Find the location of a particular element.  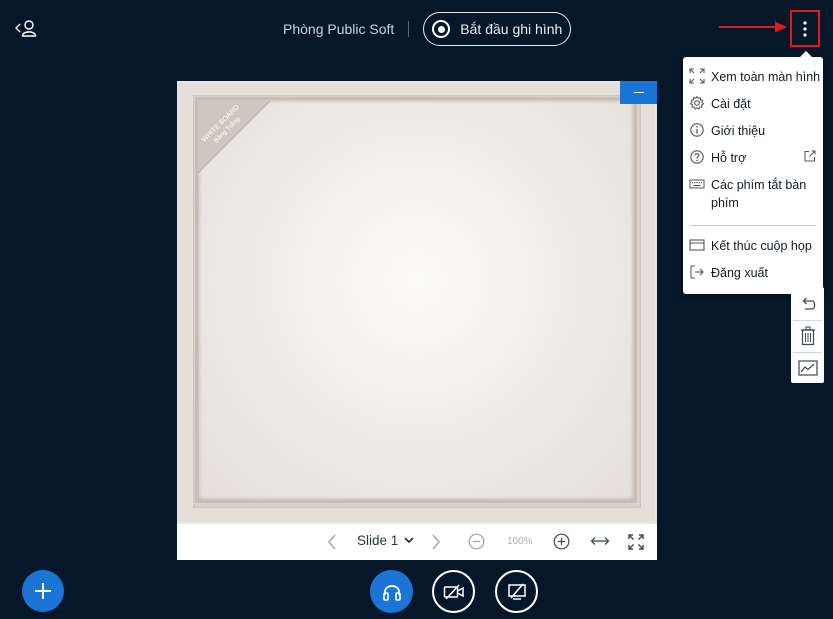

menu-item-label: Cài đặt is located at coordinates (731, 104).